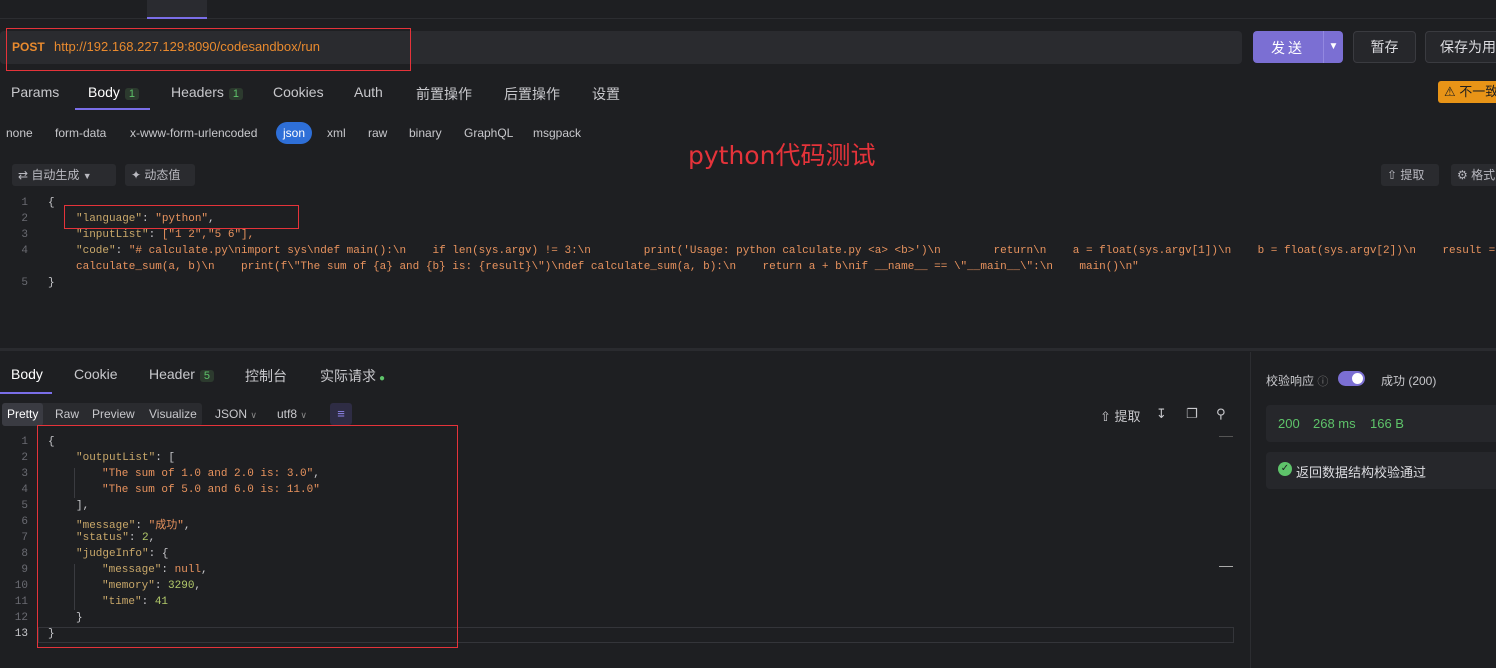 This screenshot has height=668, width=1496. Describe the element at coordinates (266, 376) in the screenshot. I see `tab-console: 控制台` at that location.